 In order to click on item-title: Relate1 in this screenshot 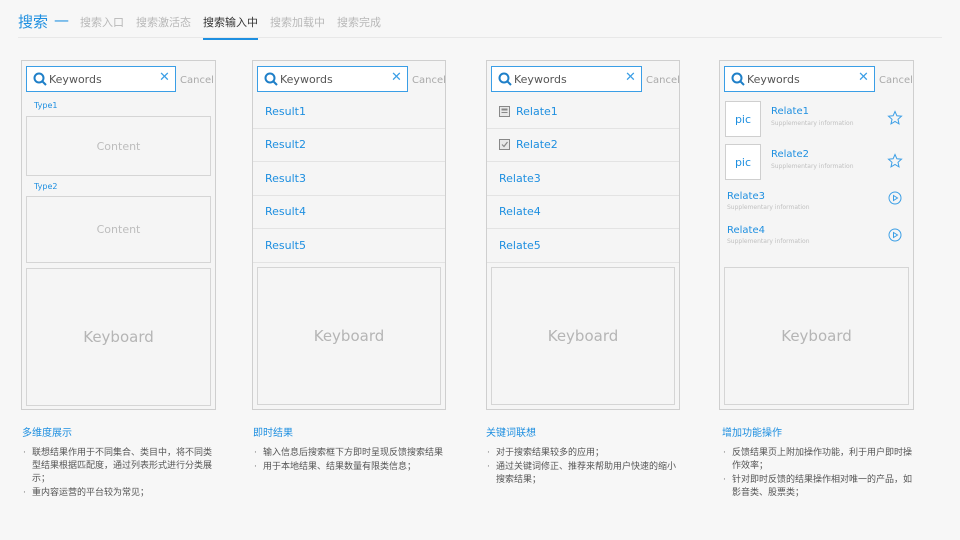, I will do `click(790, 111)`.